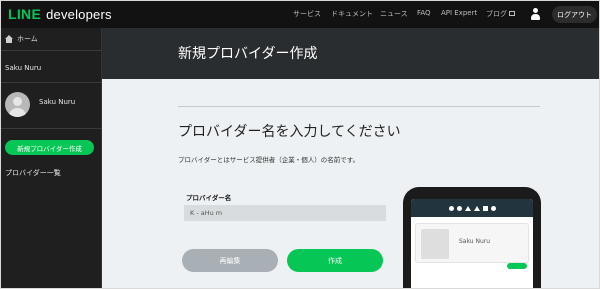  What do you see at coordinates (9, 39) in the screenshot?
I see `home-icon` at bounding box center [9, 39].